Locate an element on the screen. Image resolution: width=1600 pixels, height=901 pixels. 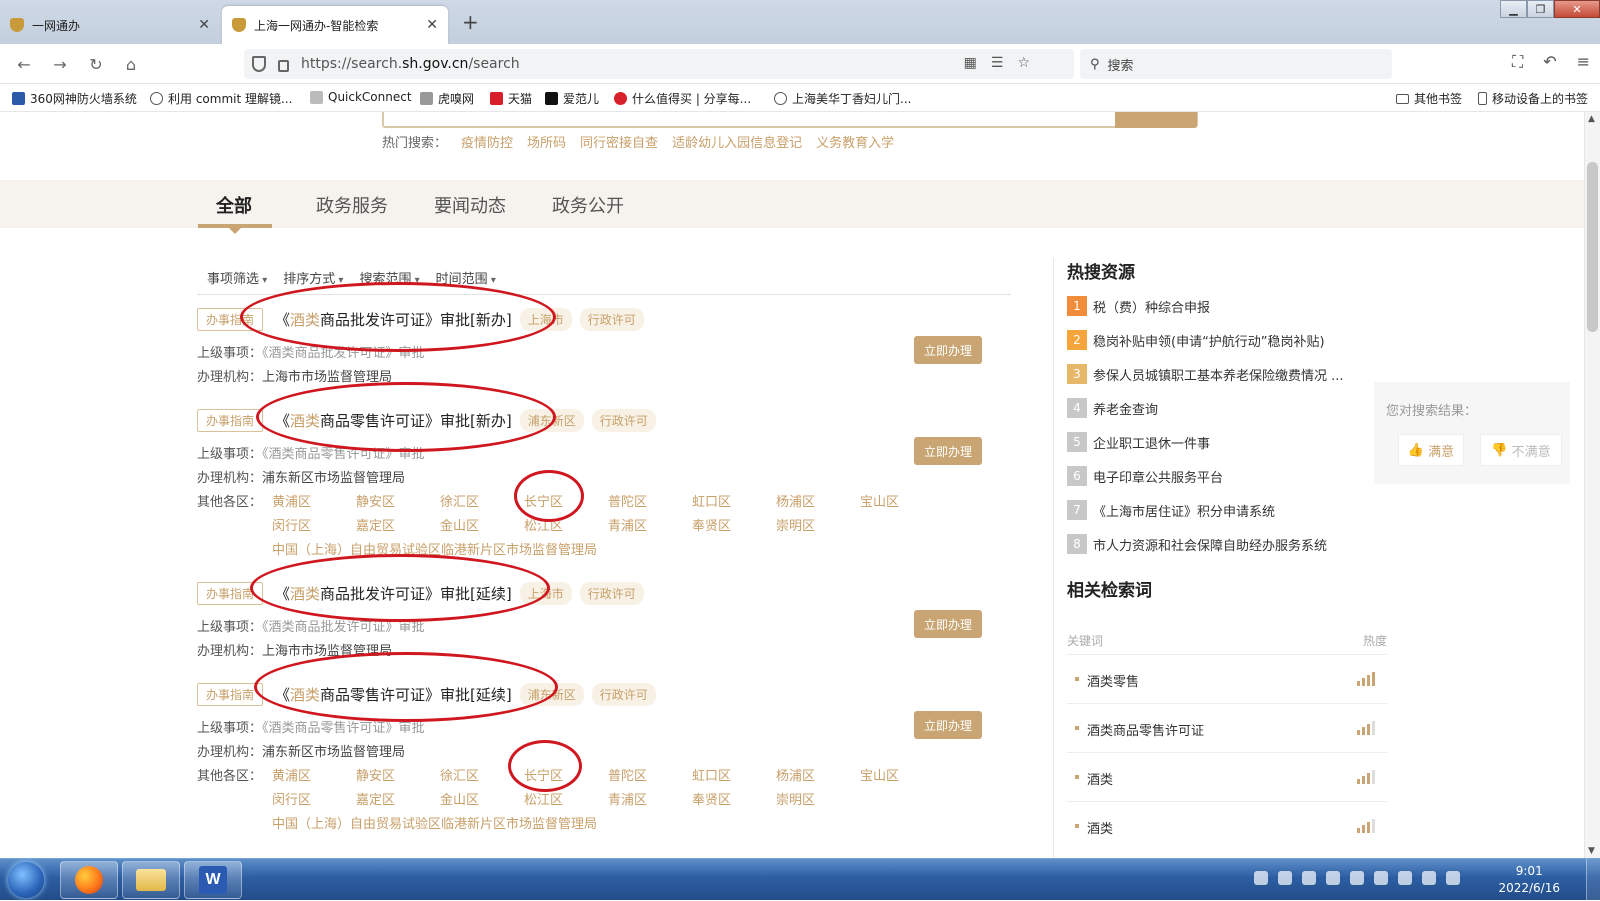
district-link: 虹口区 is located at coordinates (711, 500).